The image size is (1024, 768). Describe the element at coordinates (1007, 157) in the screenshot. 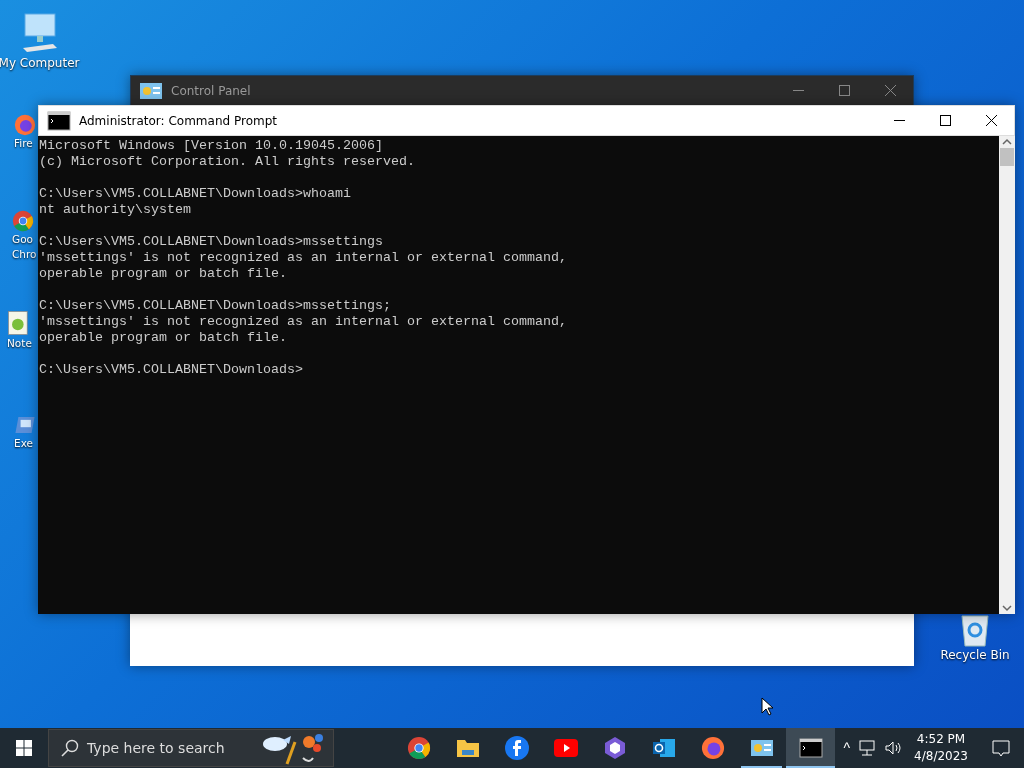

I see `scroll-thumb` at that location.